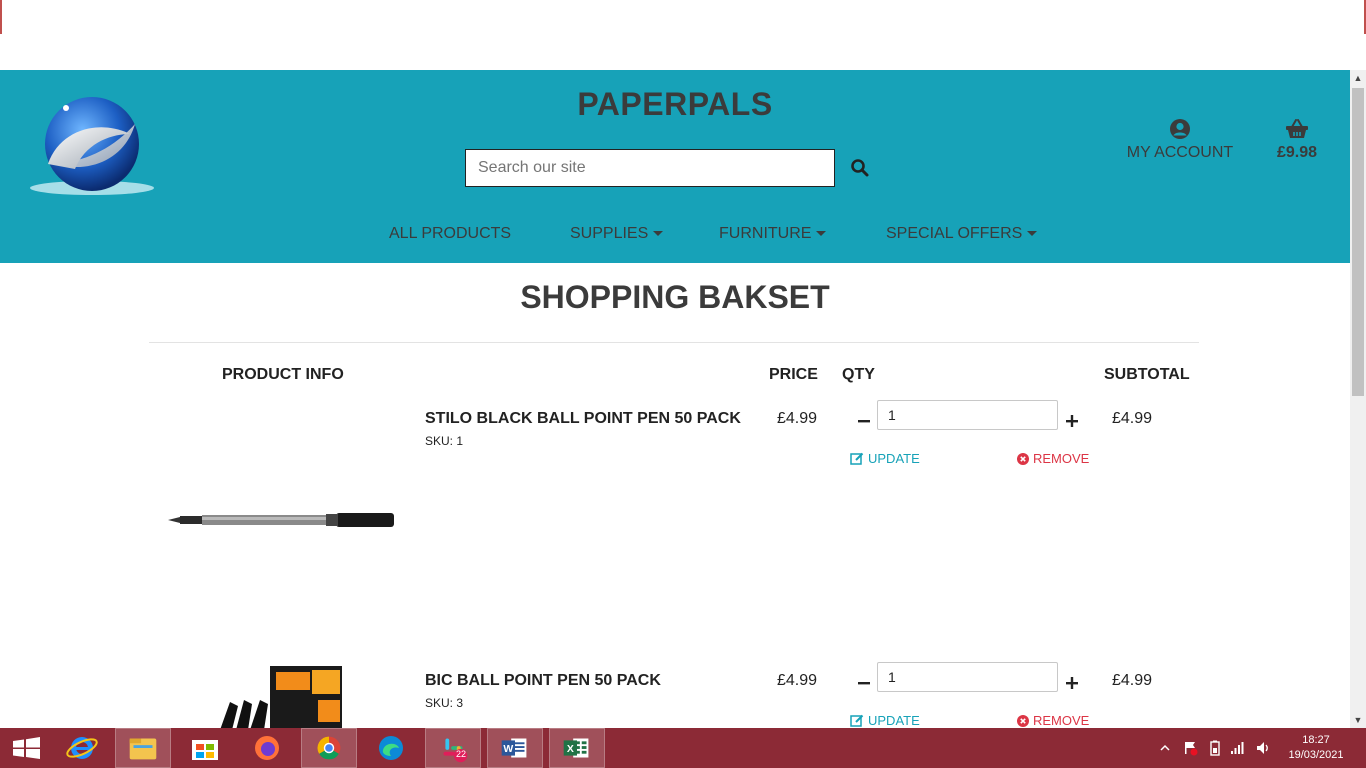 Image resolution: width=1366 pixels, height=768 pixels. Describe the element at coordinates (765, 233) in the screenshot. I see `nav-furniture-label: FURNITURE` at that location.